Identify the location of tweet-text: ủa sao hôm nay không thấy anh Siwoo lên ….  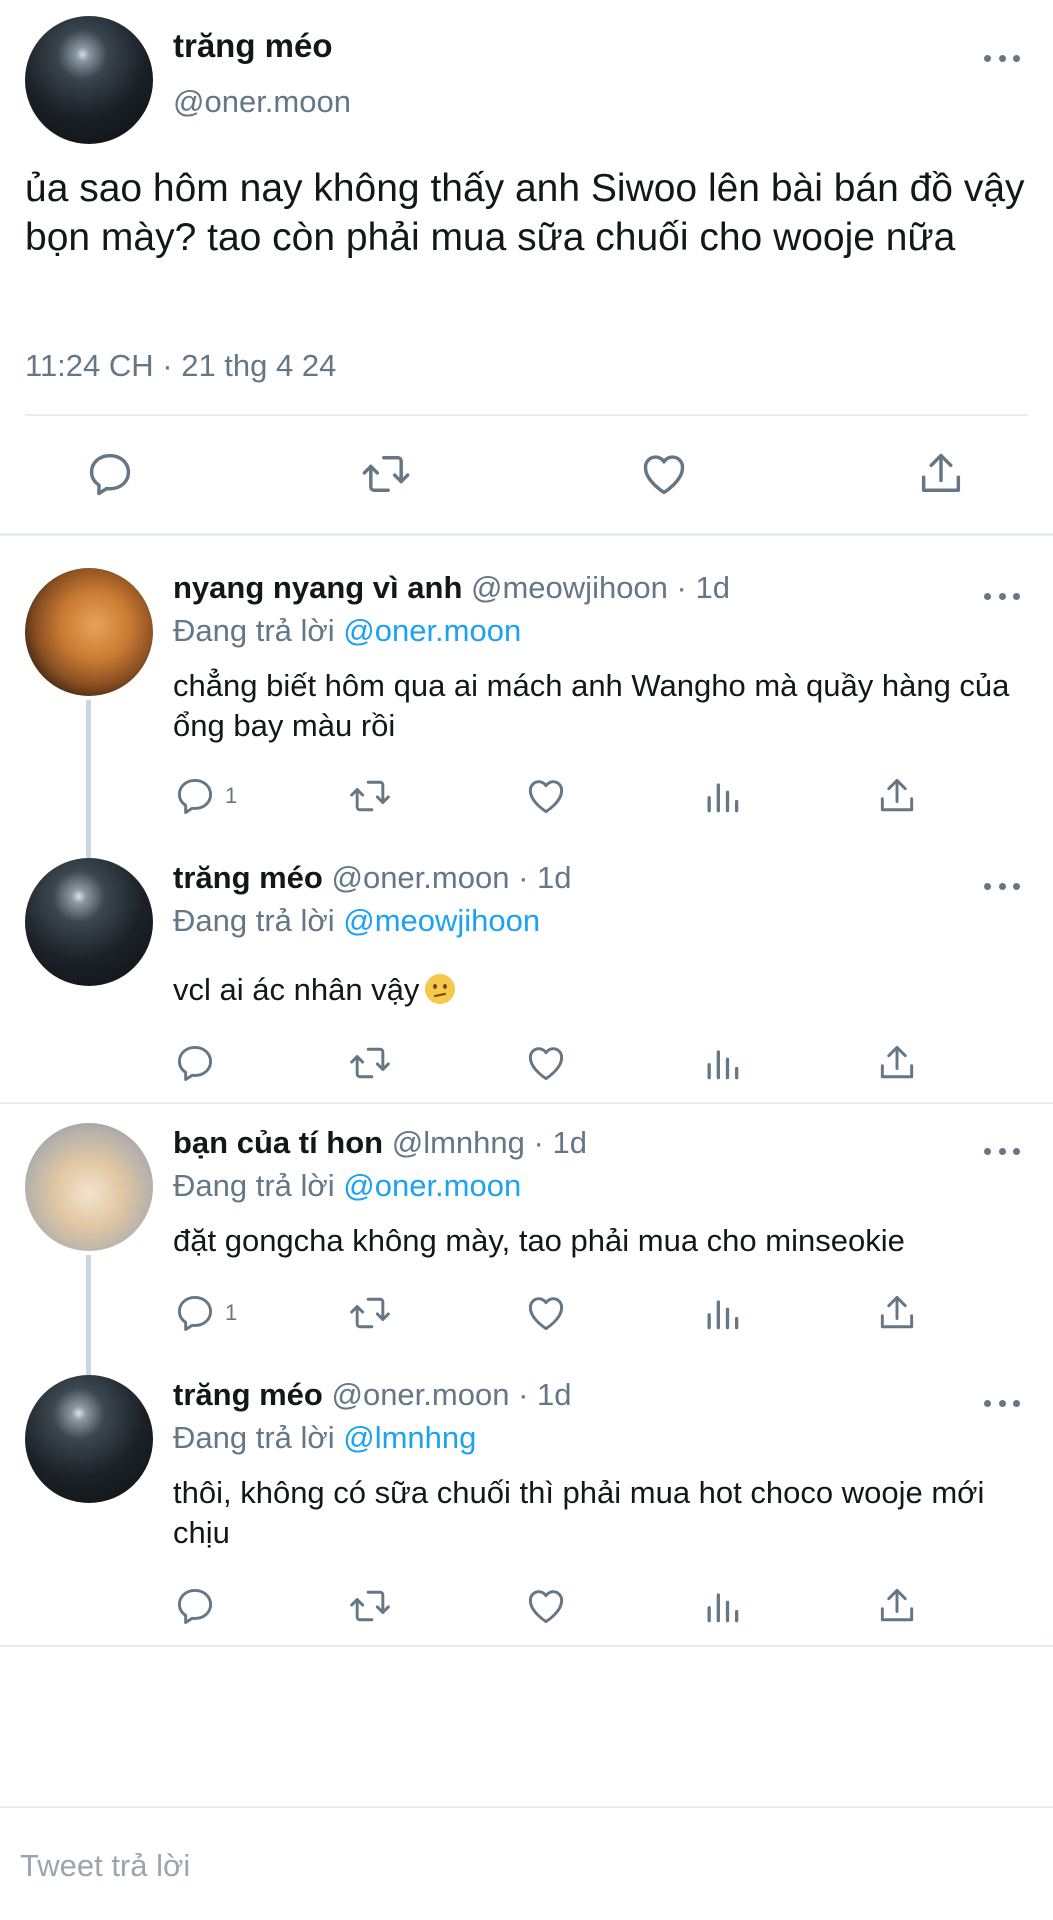
(525, 213).